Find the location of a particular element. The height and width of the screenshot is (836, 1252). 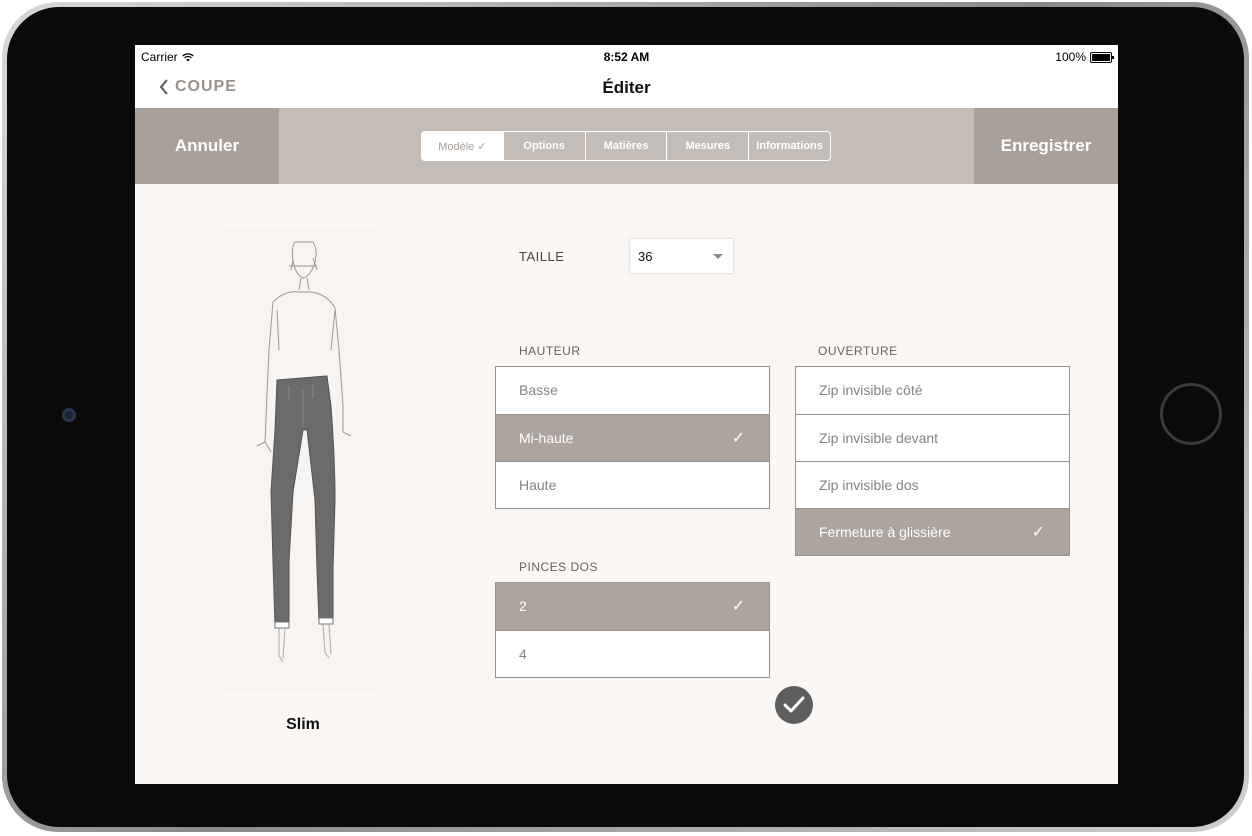

option-label: Fermeture à glissière is located at coordinates (885, 532).